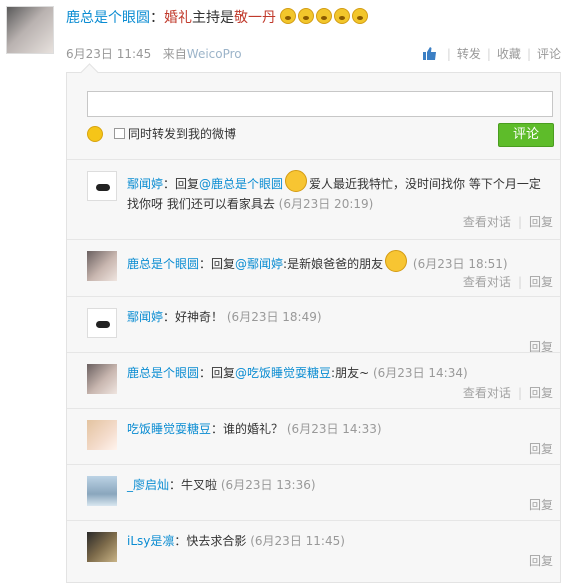 The height and width of the screenshot is (583, 561). Describe the element at coordinates (429, 53) in the screenshot. I see `like-thumb-icon` at that location.